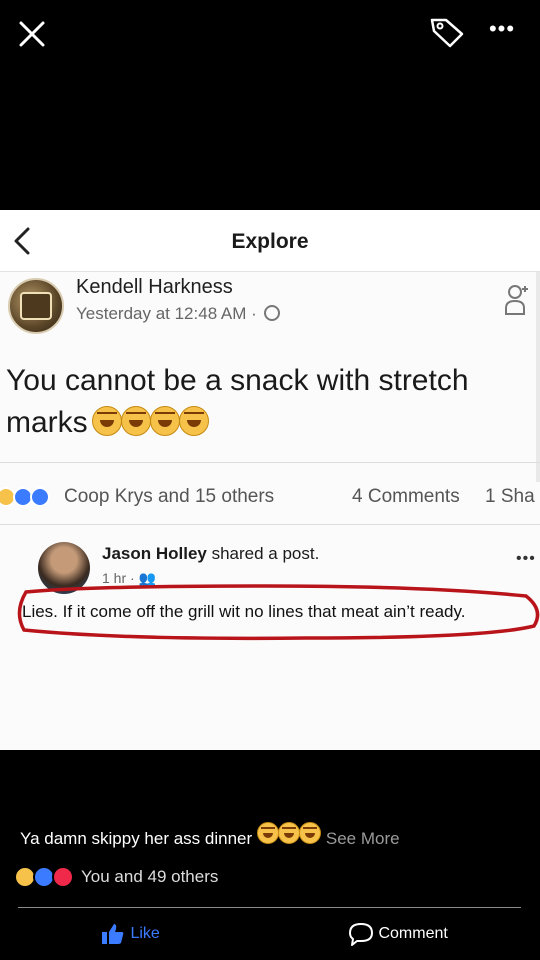 This screenshot has height=960, width=540. I want to click on post-meta: Yesterday at 12:48 AM ·, so click(178, 314).